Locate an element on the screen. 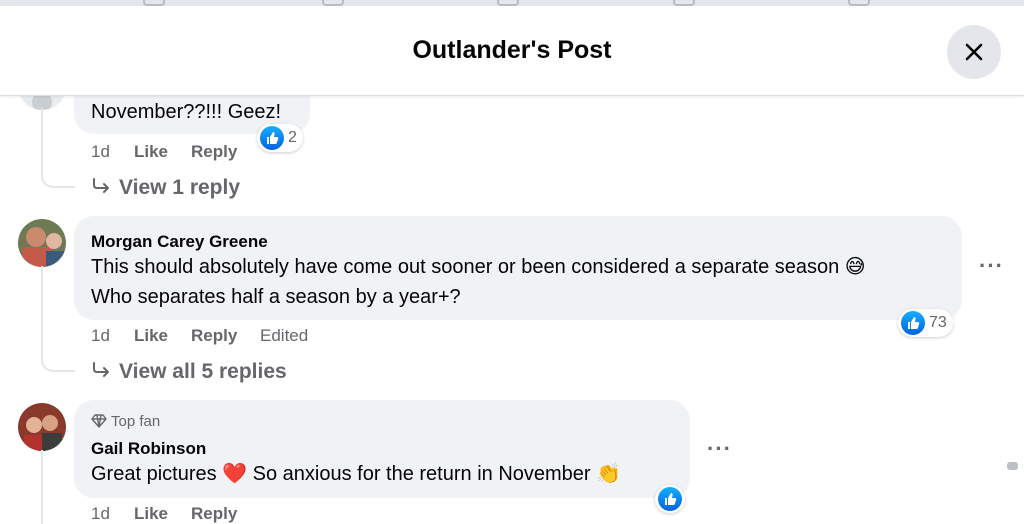  top-fan-label: Top fan is located at coordinates (136, 421).